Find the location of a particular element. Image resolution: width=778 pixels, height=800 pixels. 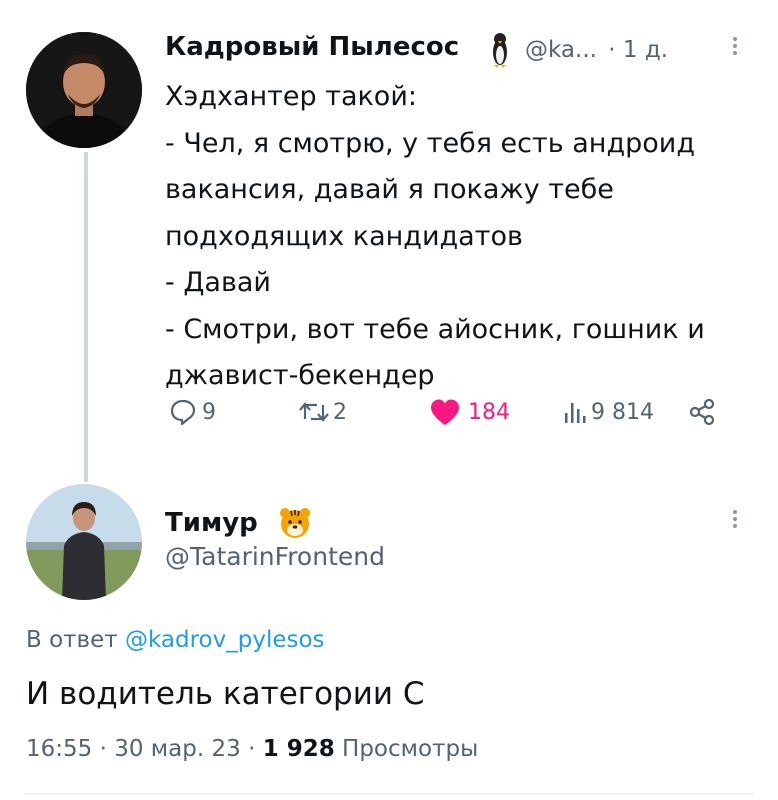

reply-icon is located at coordinates (183, 412).